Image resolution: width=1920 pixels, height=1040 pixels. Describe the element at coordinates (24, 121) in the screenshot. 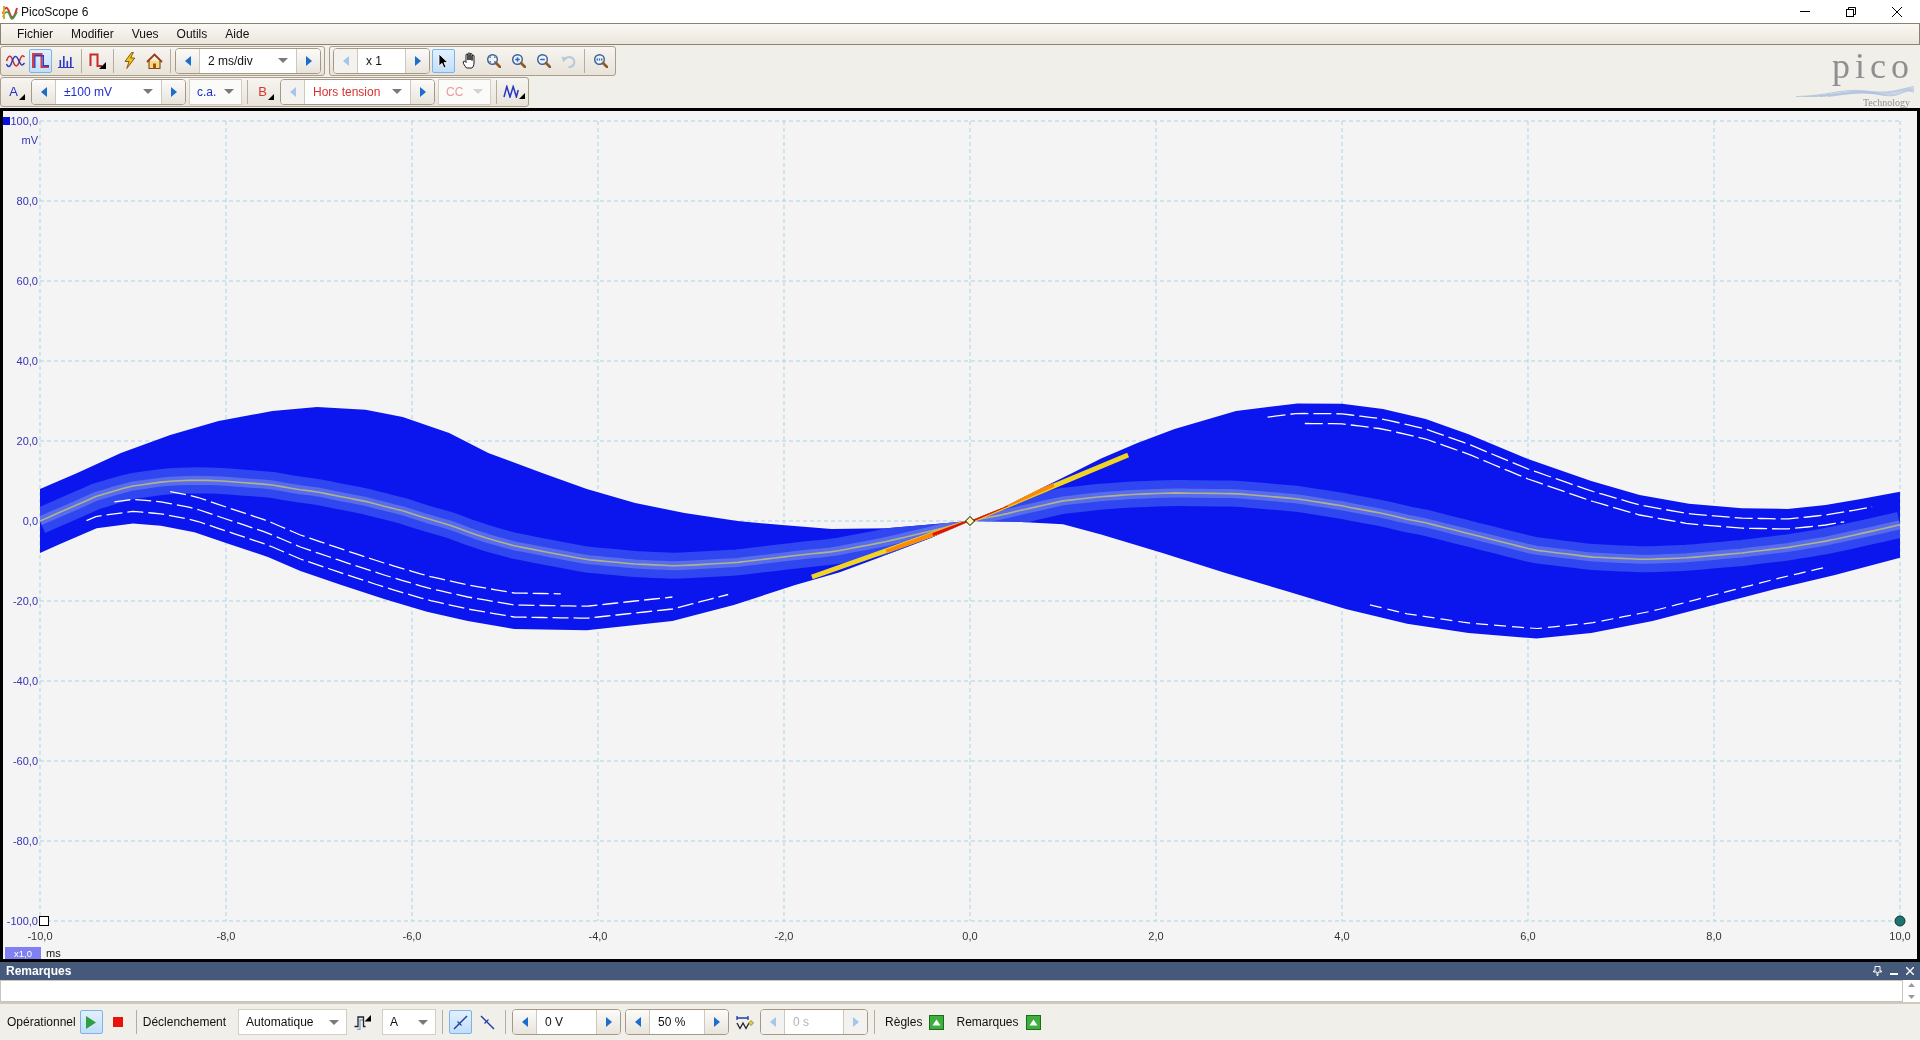

I see `y-axis-label: 100,0` at that location.